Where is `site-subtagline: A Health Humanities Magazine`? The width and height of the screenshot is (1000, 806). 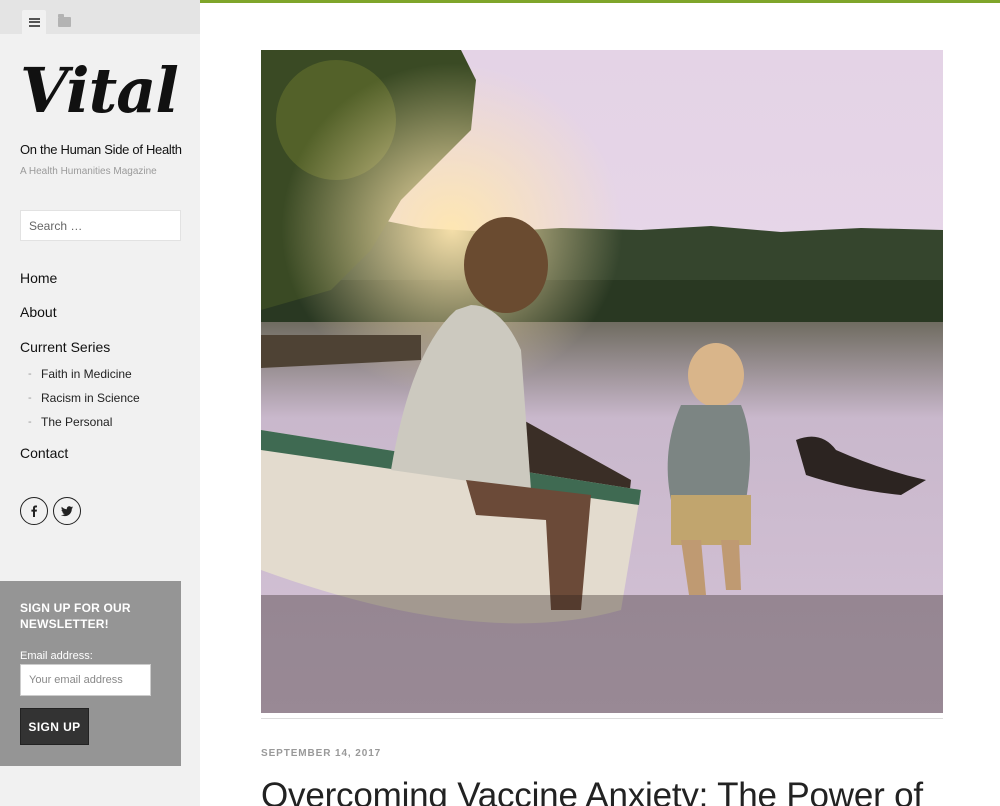 site-subtagline: A Health Humanities Magazine is located at coordinates (88, 171).